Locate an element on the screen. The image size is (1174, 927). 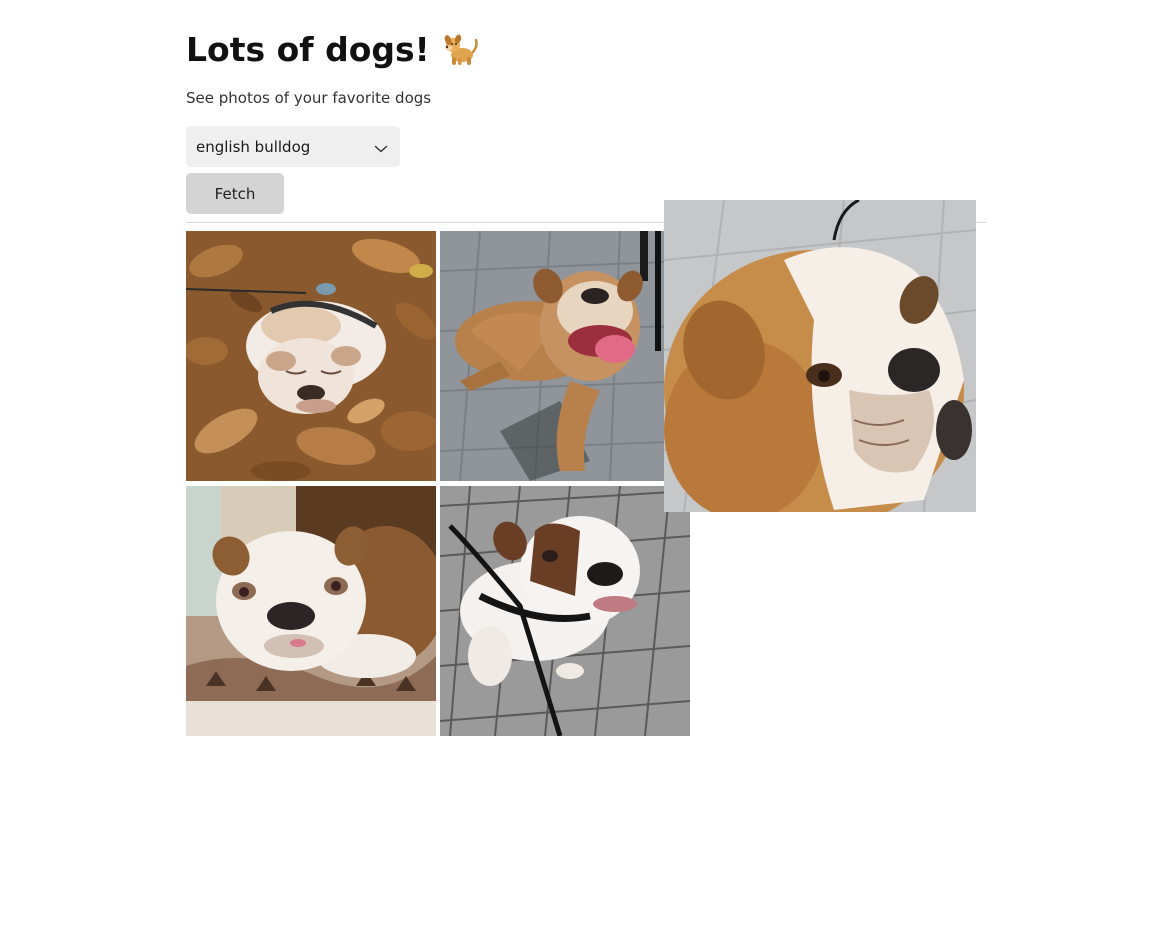
dog-photo-enlarged is located at coordinates (820, 356).